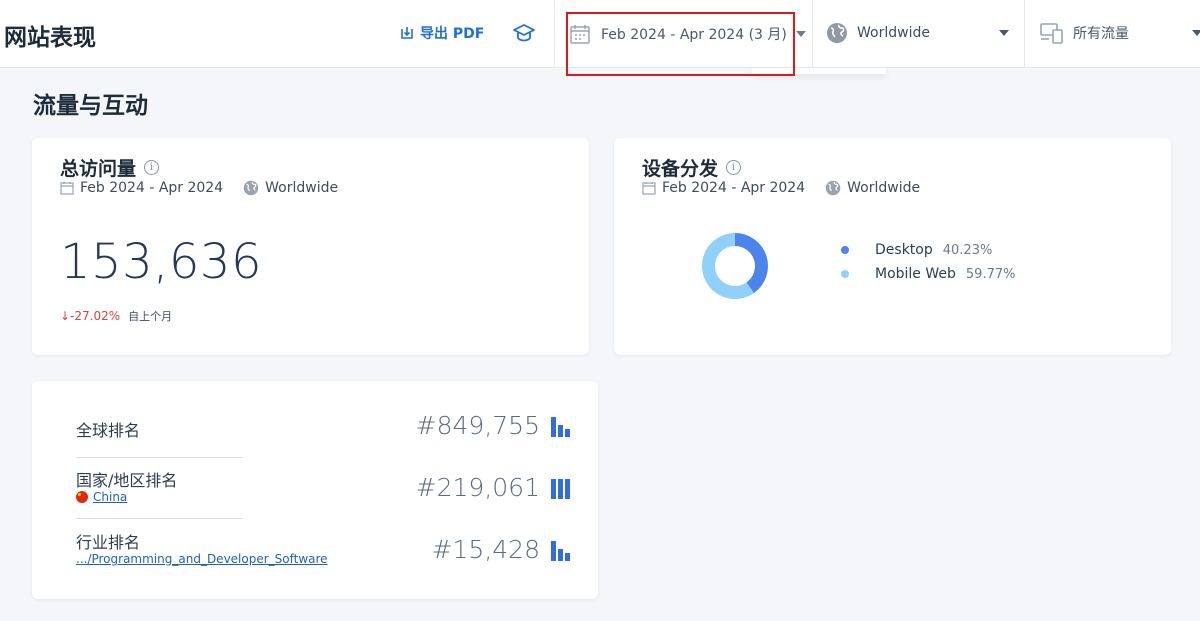 The height and width of the screenshot is (621, 1200). What do you see at coordinates (407, 33) in the screenshot?
I see `download-icon` at bounding box center [407, 33].